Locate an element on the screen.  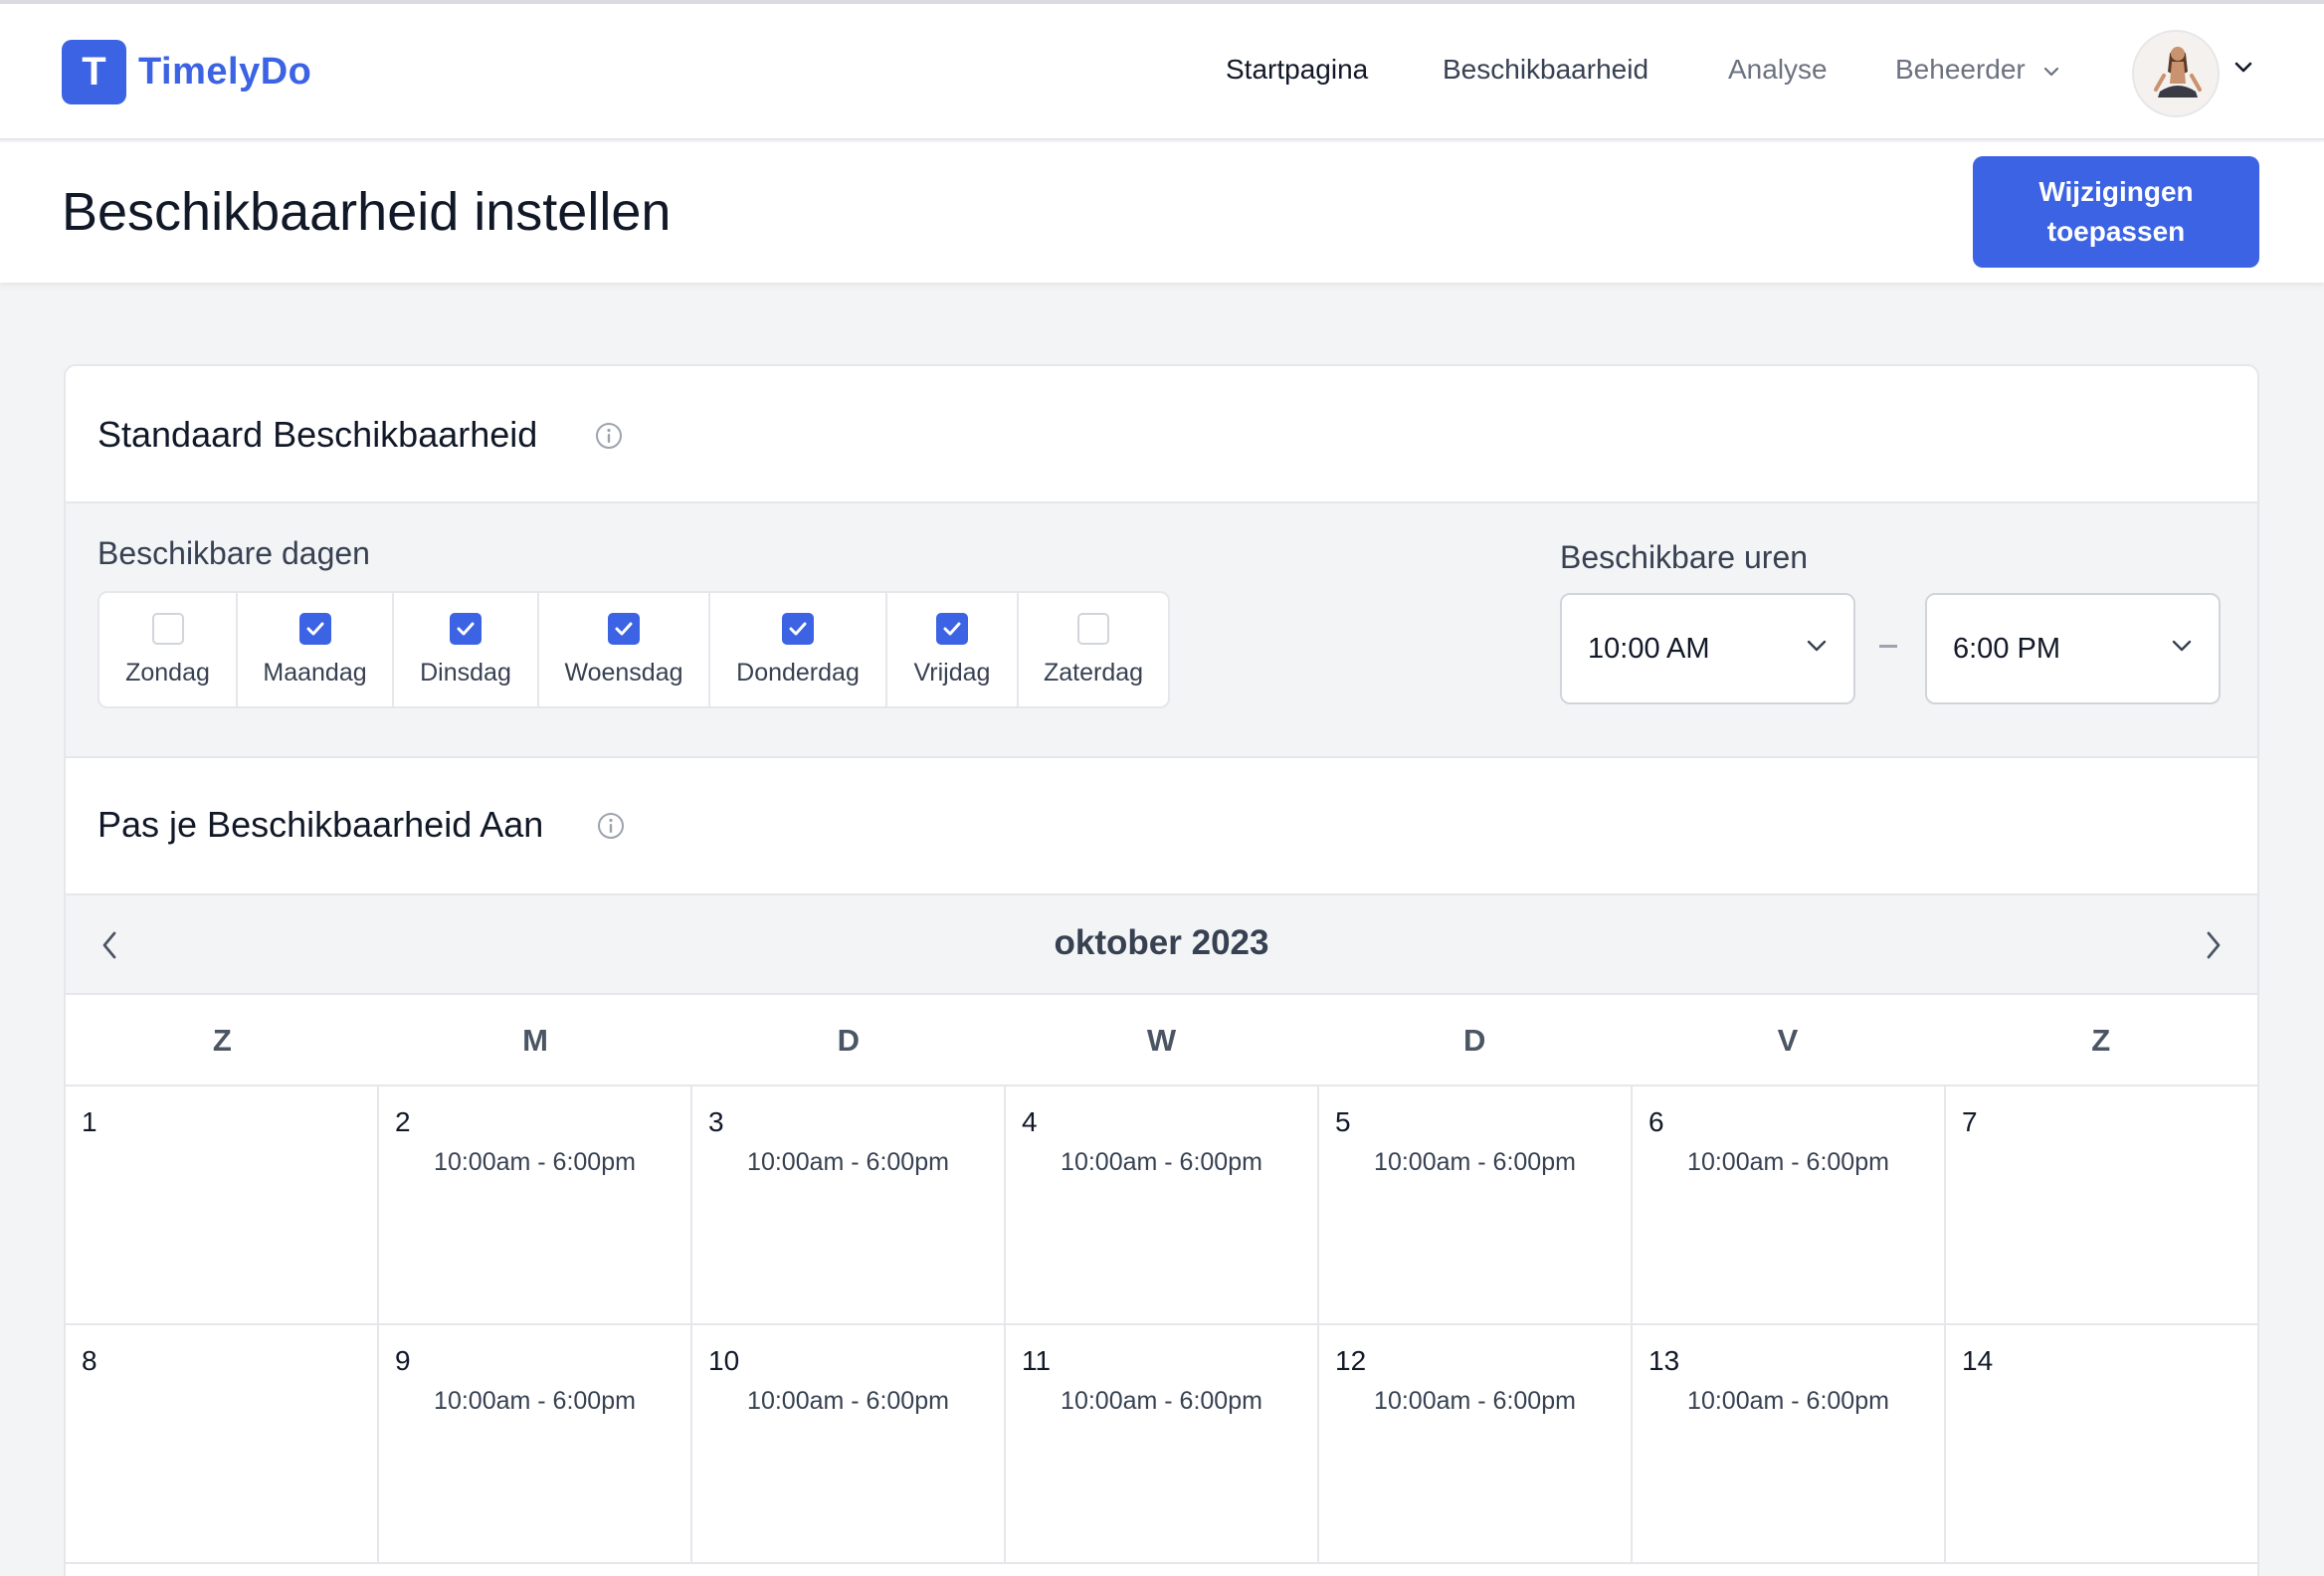
logo: T TimelyDo is located at coordinates (187, 72).